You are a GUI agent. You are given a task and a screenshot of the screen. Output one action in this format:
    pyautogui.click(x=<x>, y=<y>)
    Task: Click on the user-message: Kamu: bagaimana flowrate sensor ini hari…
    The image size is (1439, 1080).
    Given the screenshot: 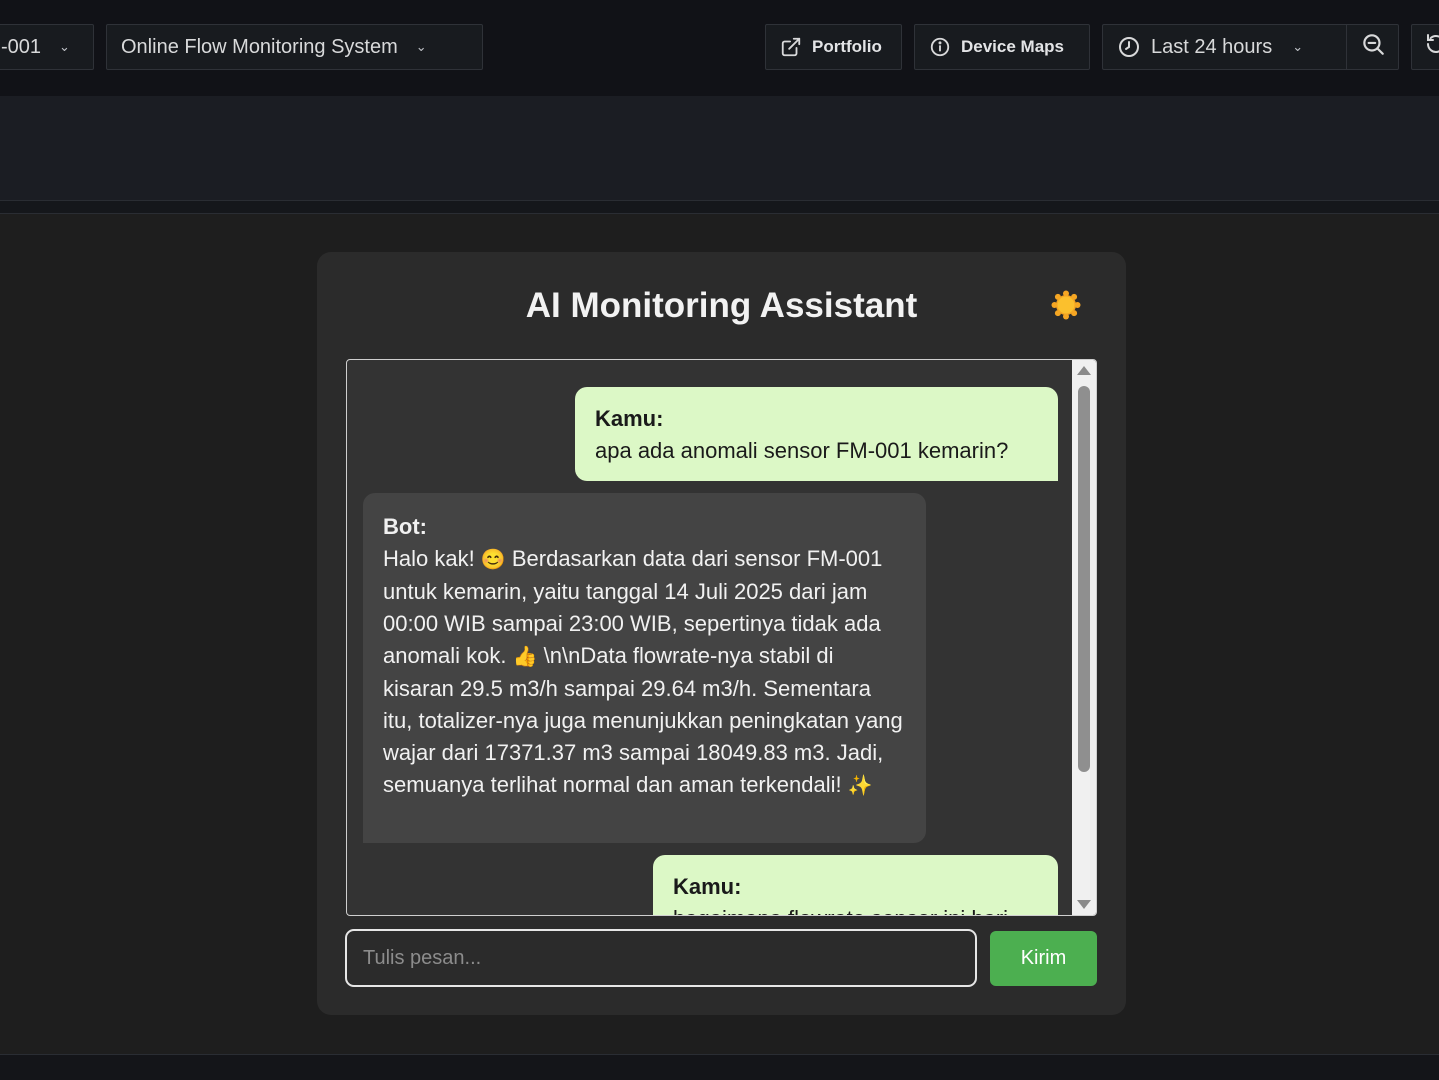 What is the action you would take?
    pyautogui.click(x=855, y=885)
    